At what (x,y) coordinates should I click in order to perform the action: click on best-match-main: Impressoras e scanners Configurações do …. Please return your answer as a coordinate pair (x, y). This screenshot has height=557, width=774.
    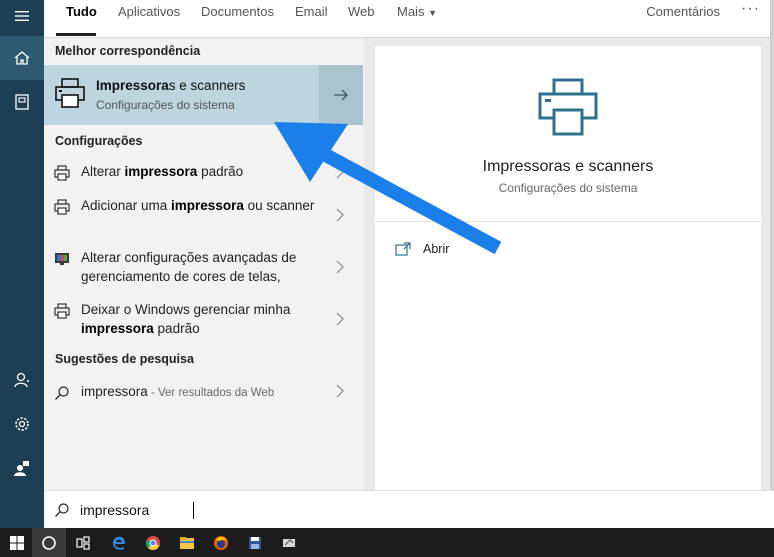
    Looking at the image, I should click on (181, 95).